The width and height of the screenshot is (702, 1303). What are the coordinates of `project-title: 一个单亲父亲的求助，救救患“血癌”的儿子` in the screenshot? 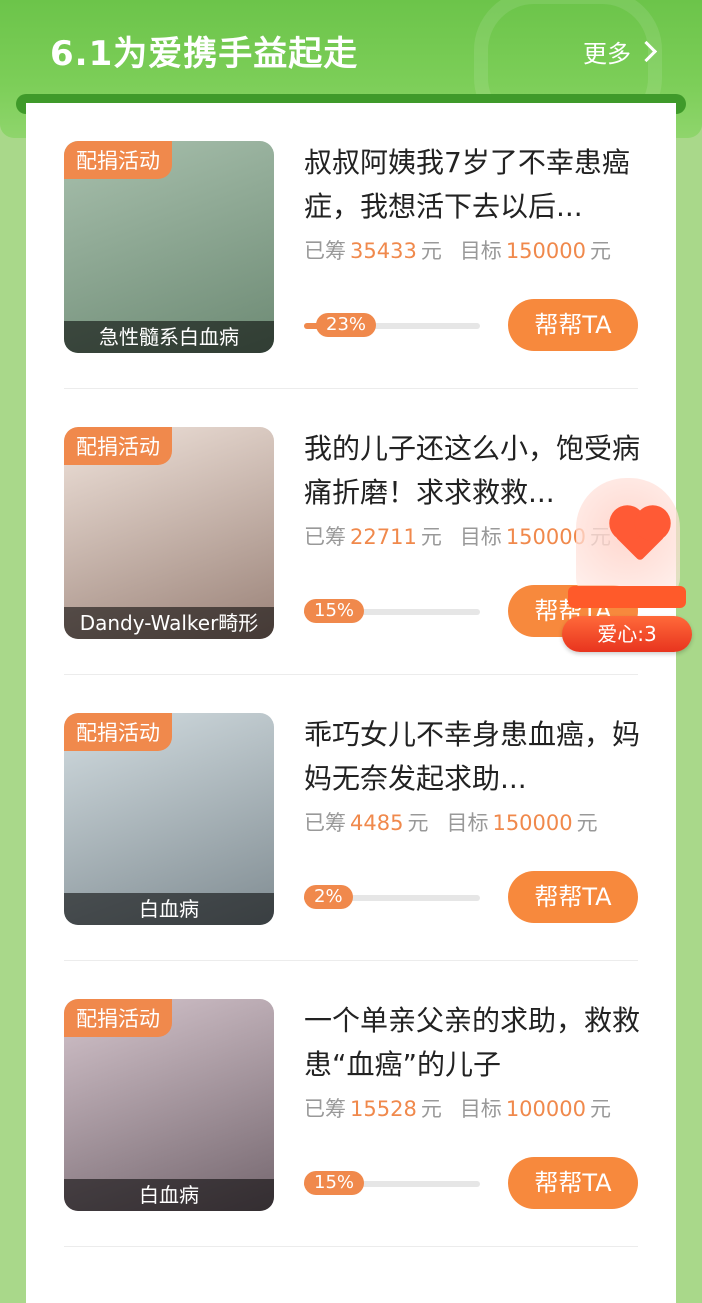 It's located at (472, 1043).